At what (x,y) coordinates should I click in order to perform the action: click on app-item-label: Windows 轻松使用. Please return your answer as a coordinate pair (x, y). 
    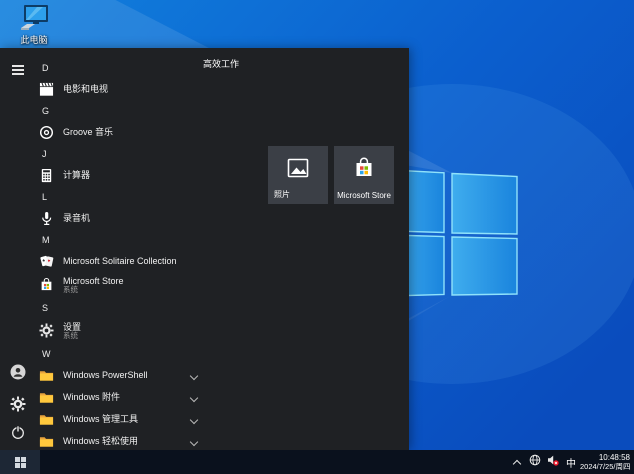
    Looking at the image, I should click on (101, 441).